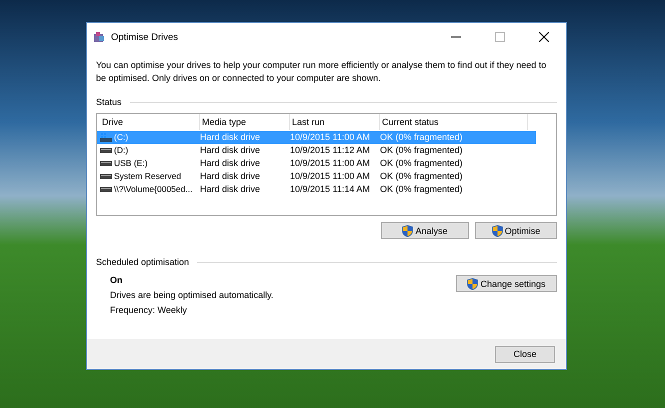 Image resolution: width=665 pixels, height=408 pixels. Describe the element at coordinates (335, 122) in the screenshot. I see `column-header: Last run` at that location.